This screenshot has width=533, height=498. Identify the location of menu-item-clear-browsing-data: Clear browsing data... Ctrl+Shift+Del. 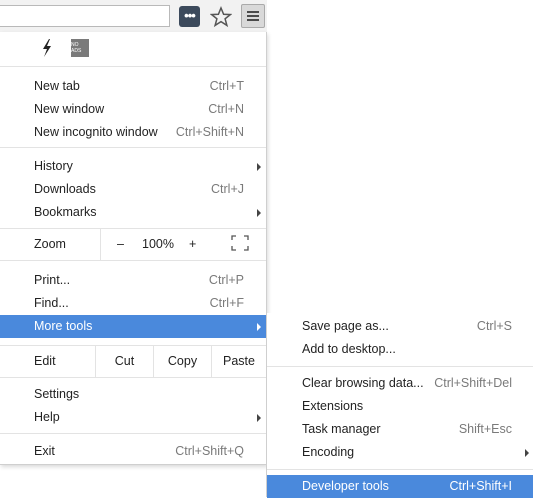
(400, 383).